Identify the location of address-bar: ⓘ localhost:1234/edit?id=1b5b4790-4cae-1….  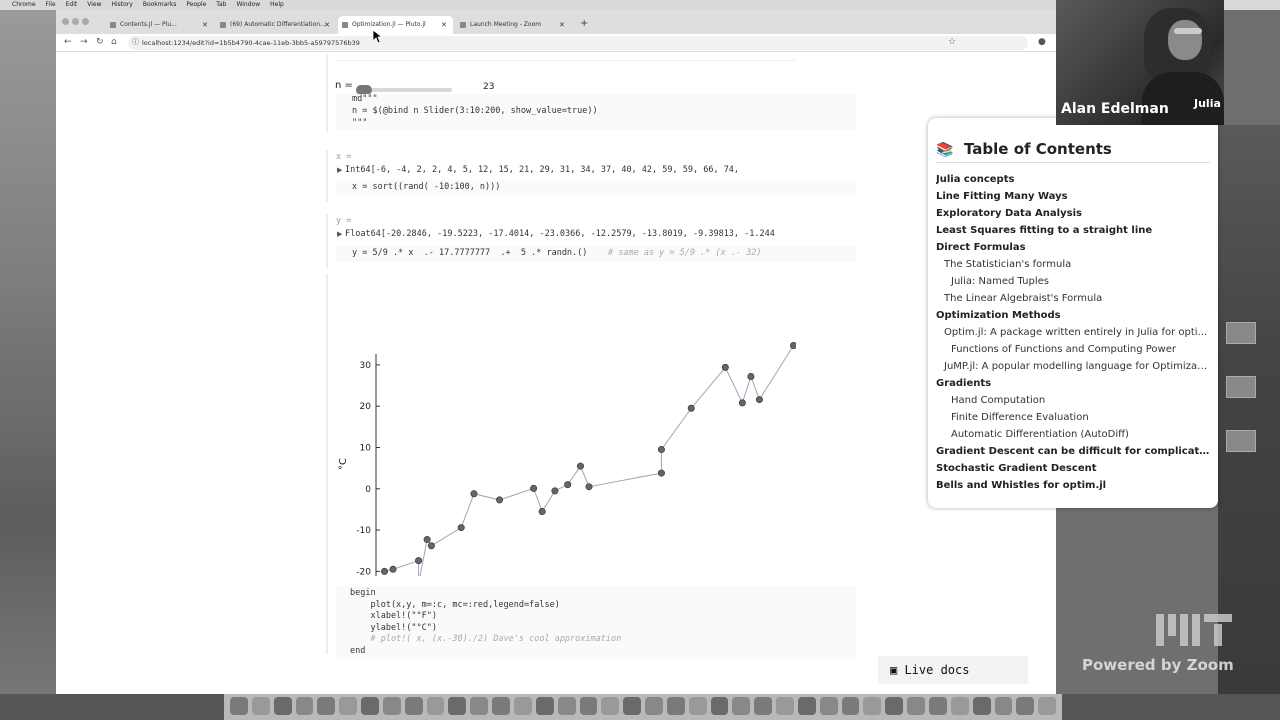
(578, 43).